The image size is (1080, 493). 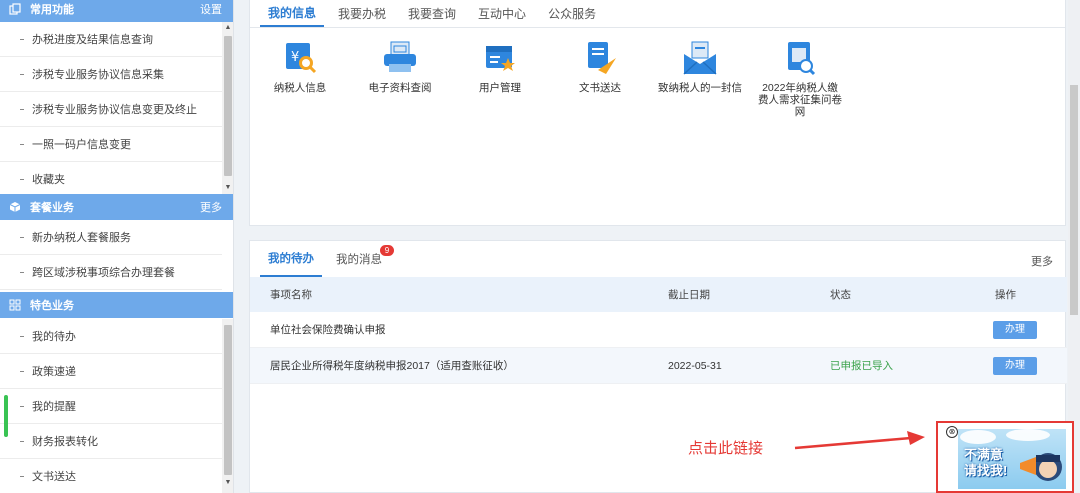 I want to click on sidebar-item-license-change: 一照一码户信息变更, so click(x=111, y=144).